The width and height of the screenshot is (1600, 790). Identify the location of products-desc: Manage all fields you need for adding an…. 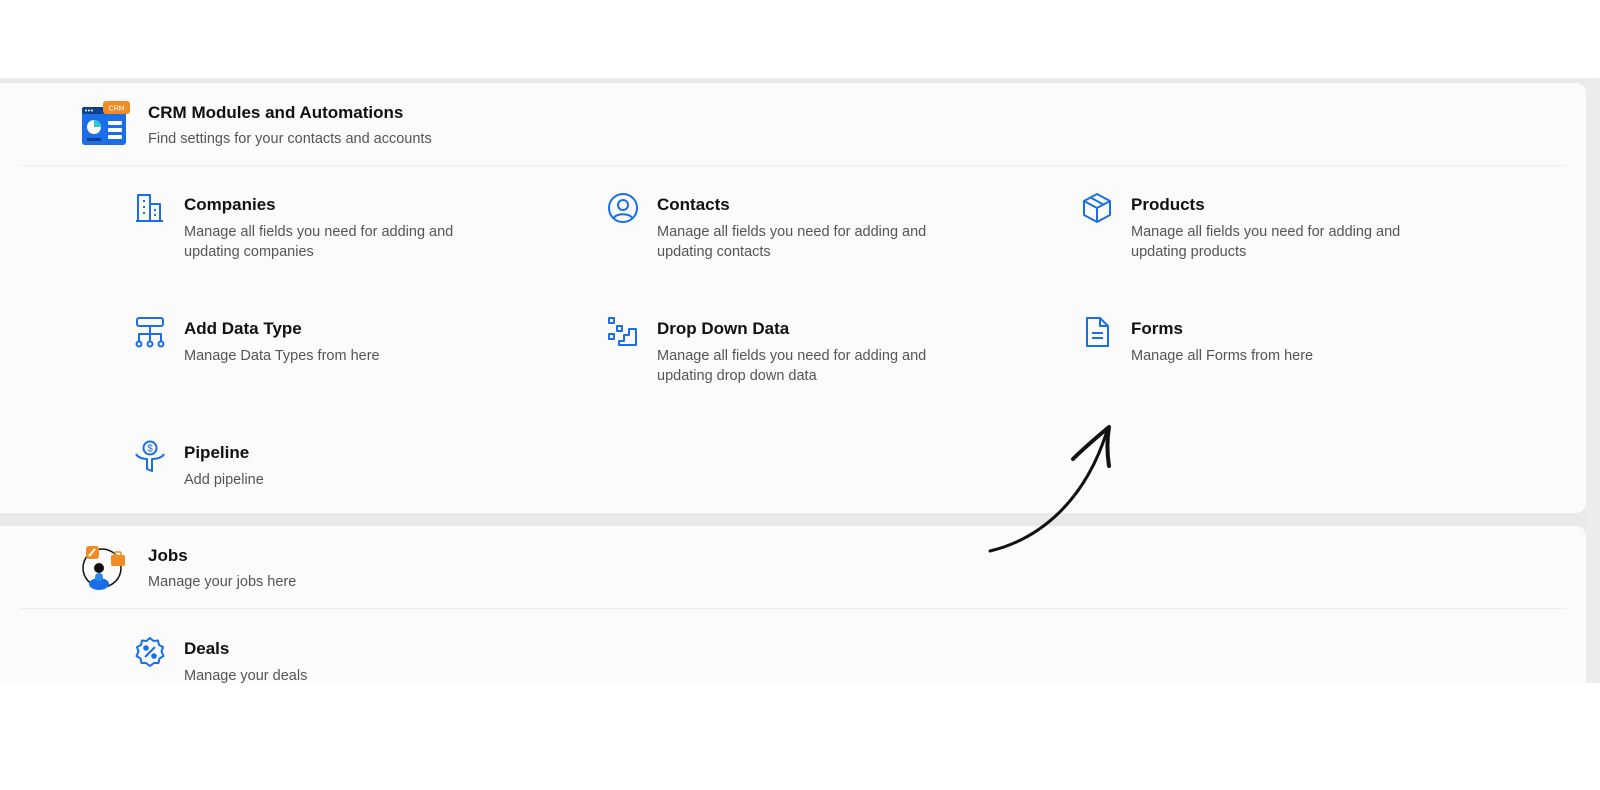
(1266, 242).